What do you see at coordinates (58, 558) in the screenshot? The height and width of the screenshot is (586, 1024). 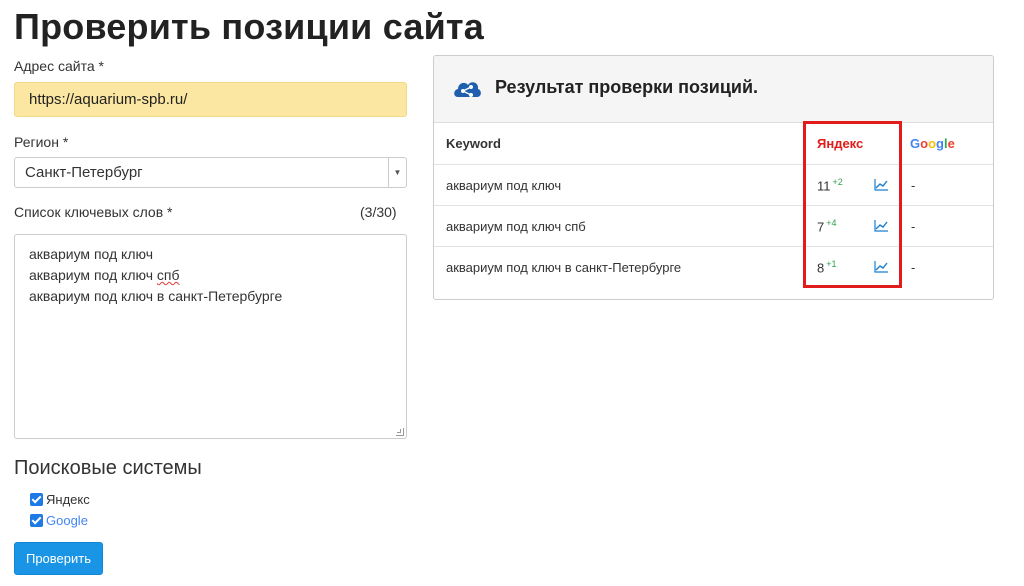 I see `check-button: Проверить` at bounding box center [58, 558].